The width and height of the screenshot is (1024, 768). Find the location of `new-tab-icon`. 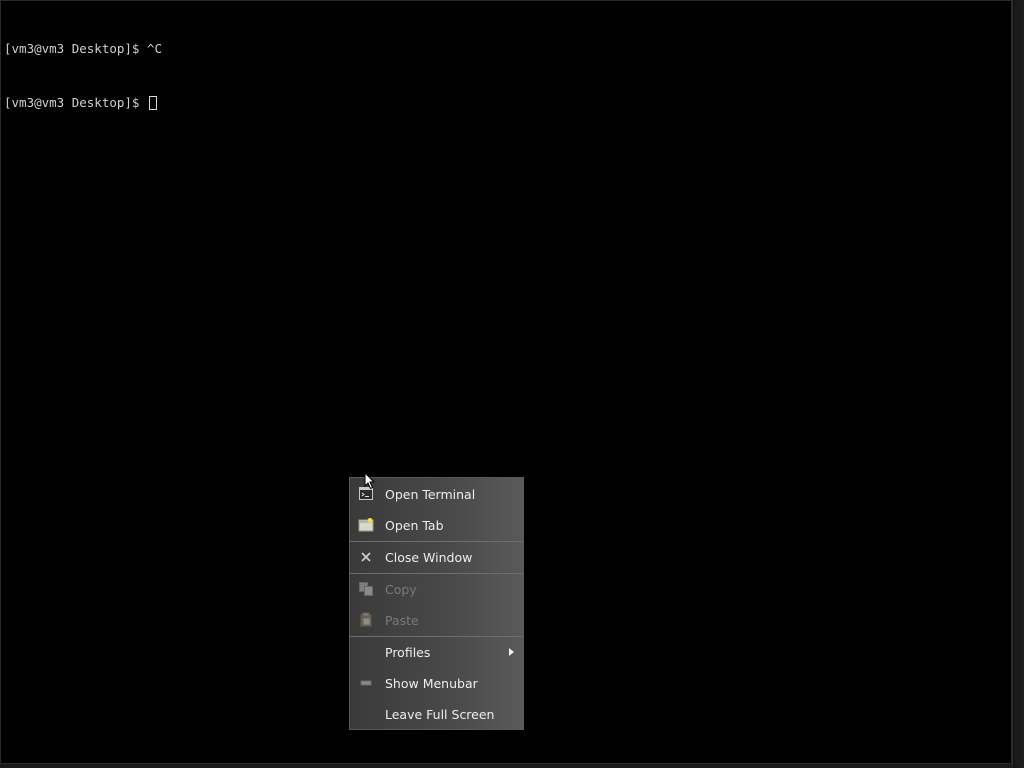

new-tab-icon is located at coordinates (366, 525).